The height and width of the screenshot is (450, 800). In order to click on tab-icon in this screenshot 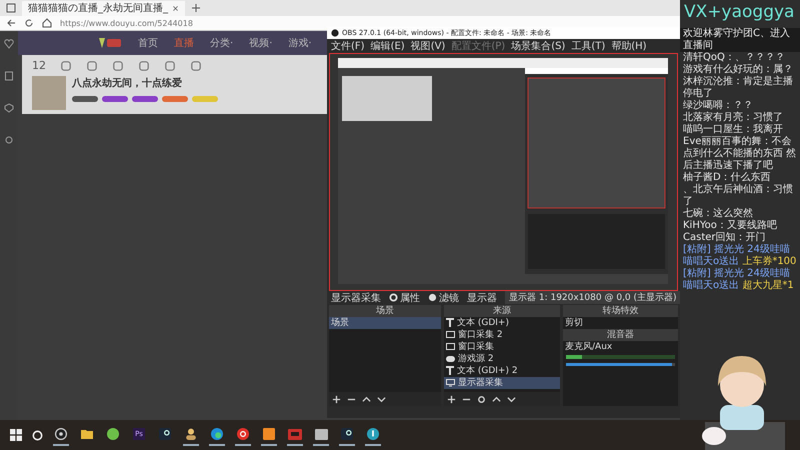, I will do `click(11, 8)`.